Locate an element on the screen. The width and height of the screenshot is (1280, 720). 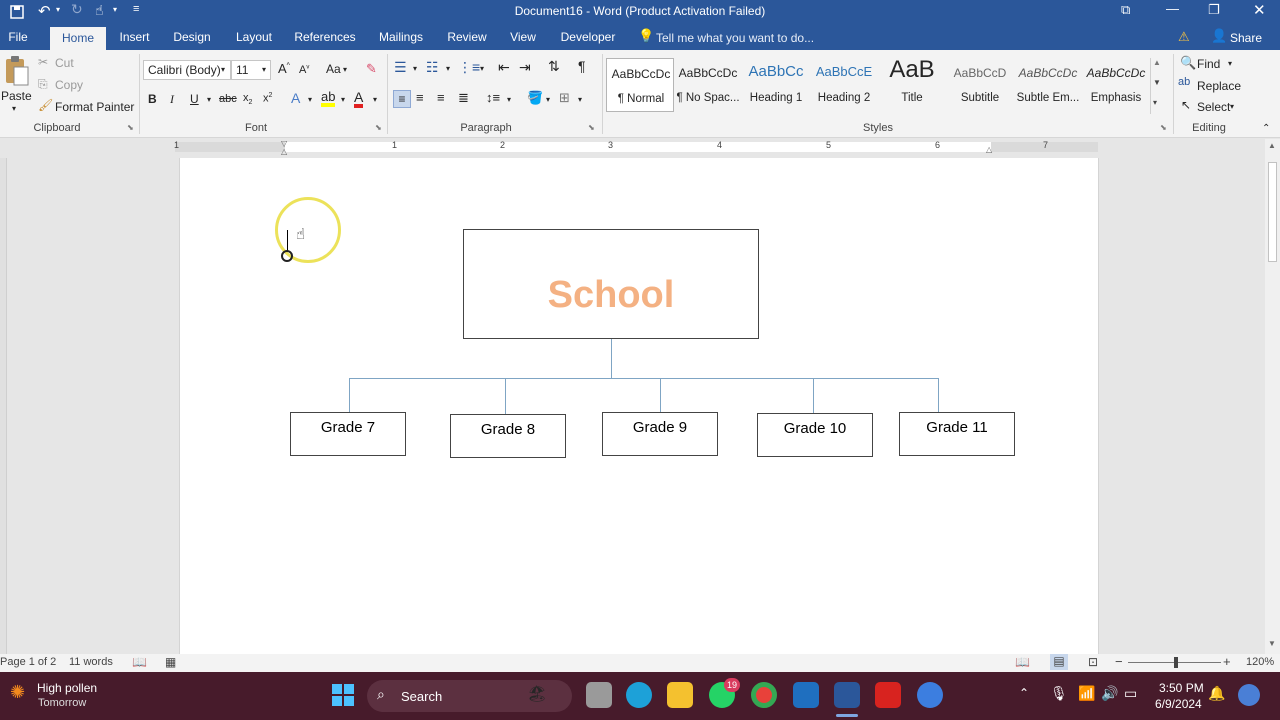
paste-button: Paste is located at coordinates (16, 96).